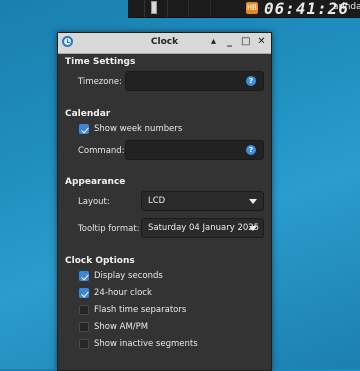 This screenshot has height=371, width=360. What do you see at coordinates (138, 129) in the screenshot?
I see `checkbox-label: Show week numbers` at bounding box center [138, 129].